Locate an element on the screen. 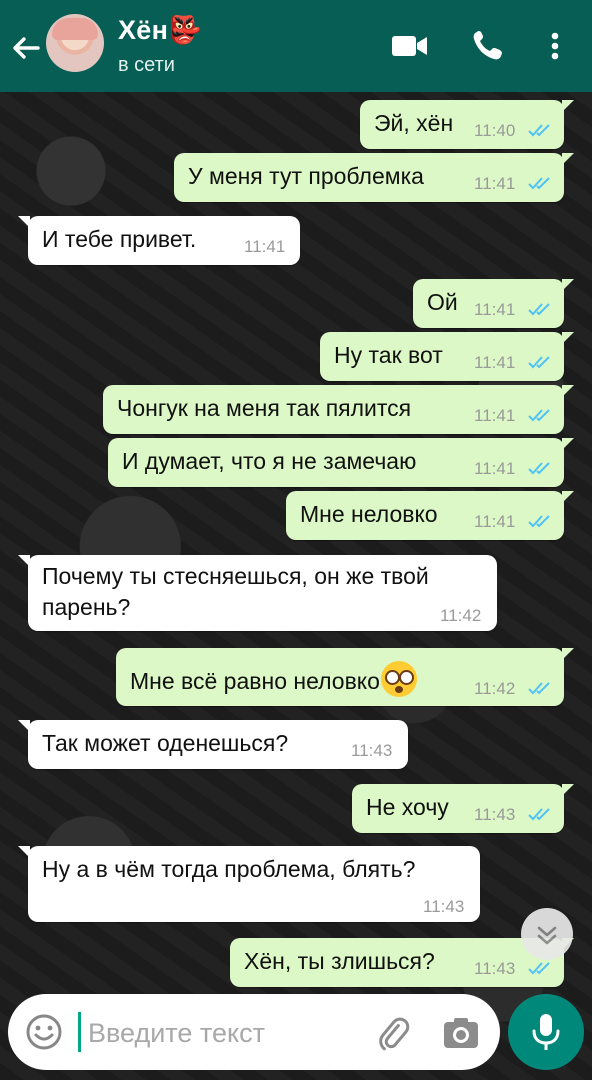  more-vertical-icon is located at coordinates (555, 46).